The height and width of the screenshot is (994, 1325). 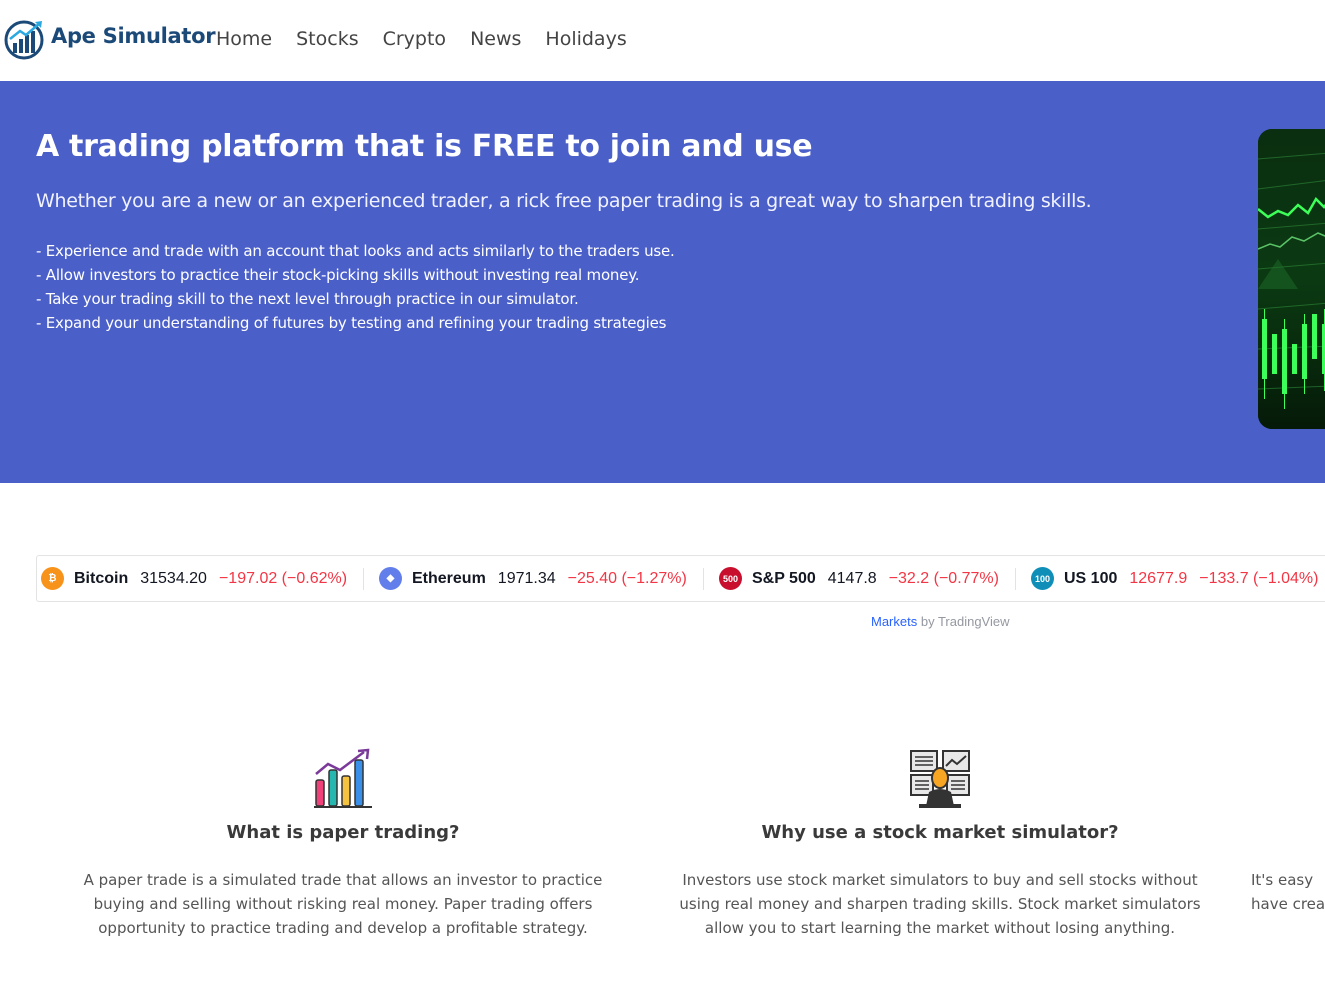 I want to click on ethereum-icon: ◆, so click(x=390, y=578).